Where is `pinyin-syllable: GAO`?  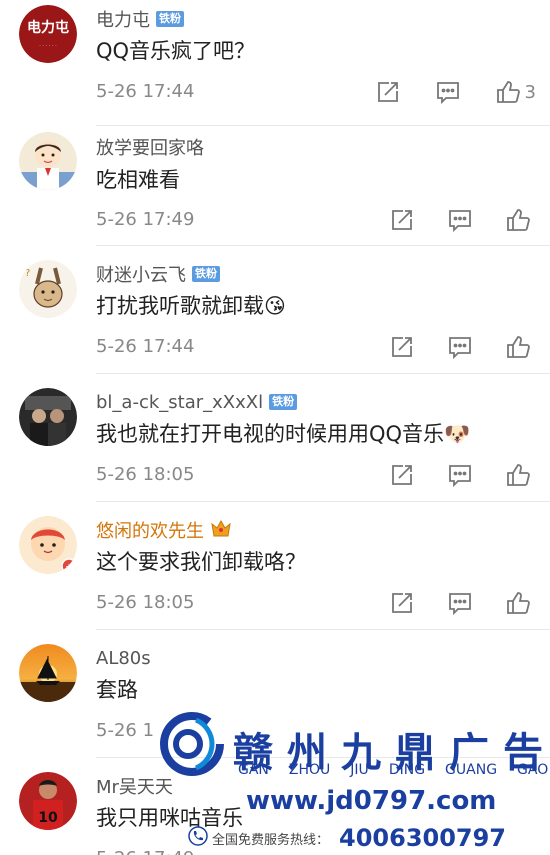 pinyin-syllable: GAO is located at coordinates (533, 770).